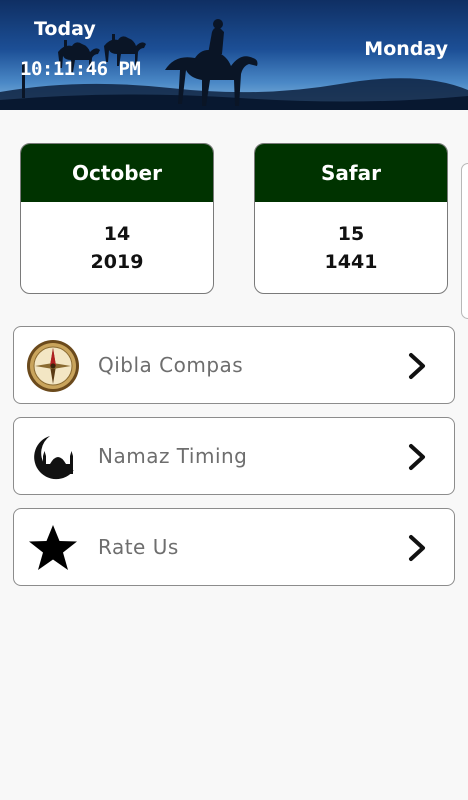 The width and height of the screenshot is (468, 800). What do you see at coordinates (351, 218) in the screenshot?
I see `hijri-date-card: Safar 15 1441` at bounding box center [351, 218].